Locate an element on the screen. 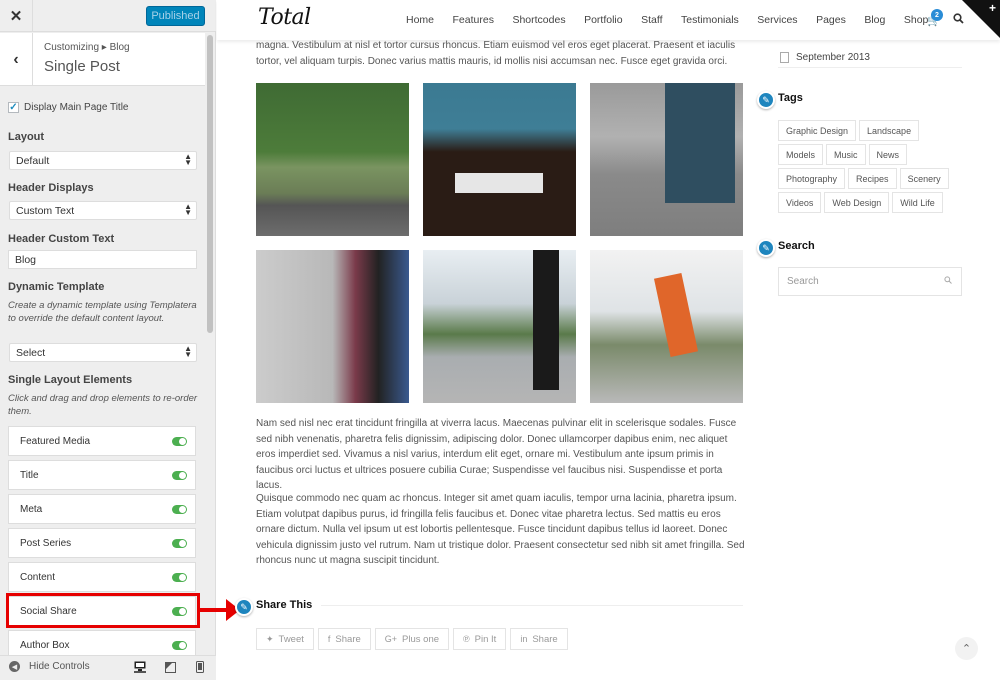 The image size is (1000, 680). layout-element-label: Title is located at coordinates (29, 475).